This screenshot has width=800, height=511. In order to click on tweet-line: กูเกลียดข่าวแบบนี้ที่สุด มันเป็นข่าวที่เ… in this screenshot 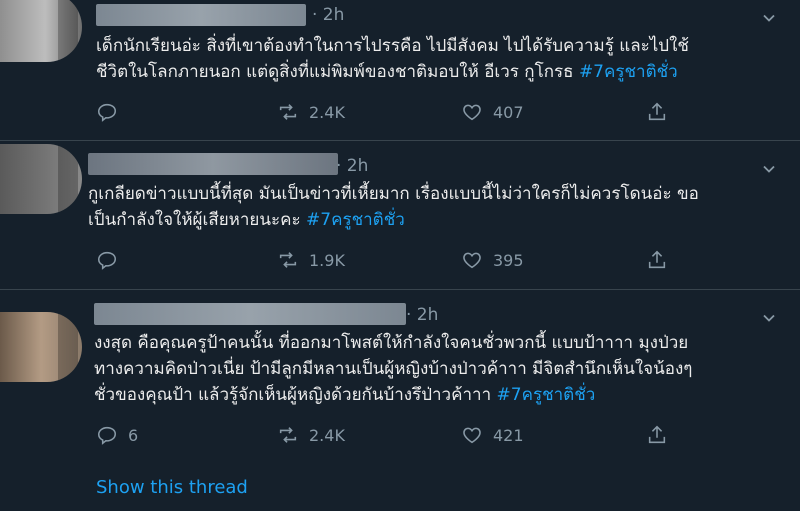, I will do `click(393, 194)`.